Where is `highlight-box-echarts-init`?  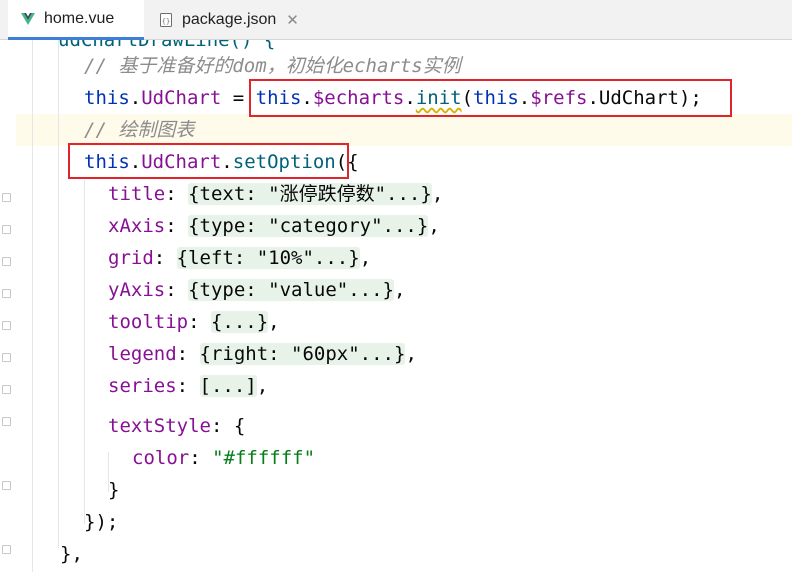
highlight-box-echarts-init is located at coordinates (490, 98).